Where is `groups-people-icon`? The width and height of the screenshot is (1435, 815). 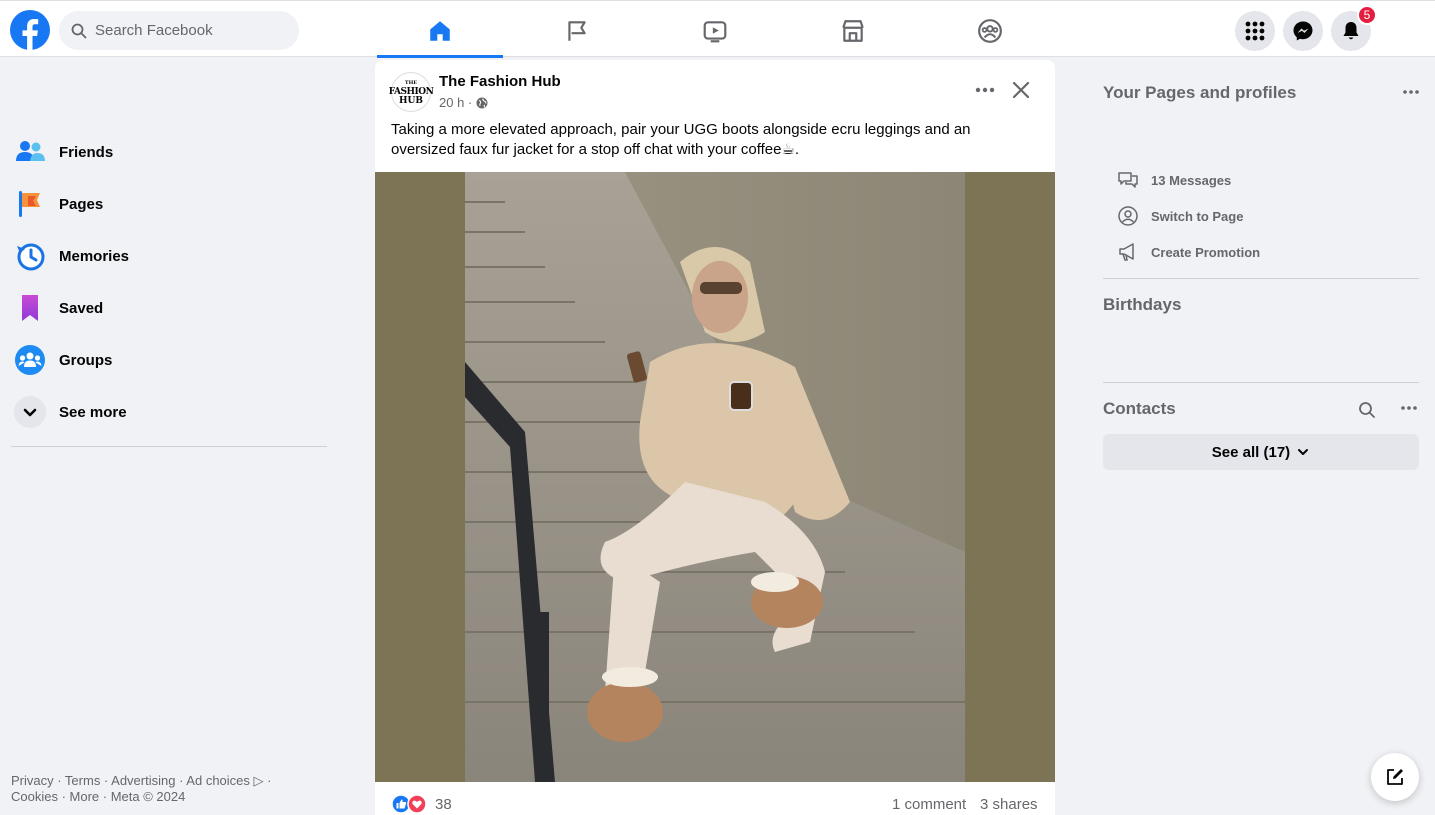
groups-people-icon is located at coordinates (30, 360).